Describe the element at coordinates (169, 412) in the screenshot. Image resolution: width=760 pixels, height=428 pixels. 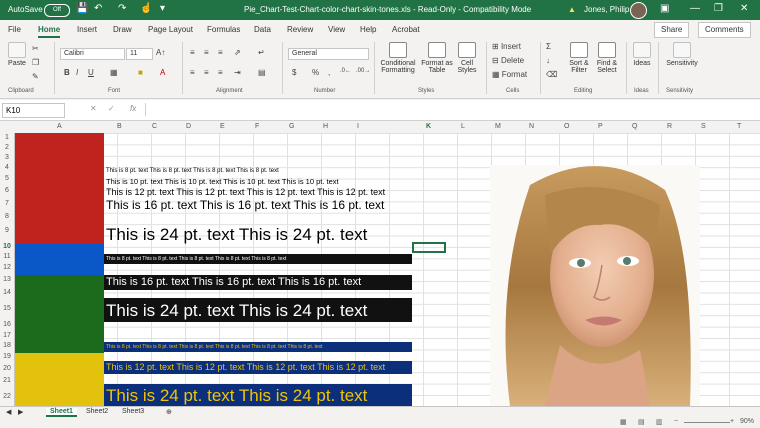
I see `add-sheet-icon: ⊕` at that location.